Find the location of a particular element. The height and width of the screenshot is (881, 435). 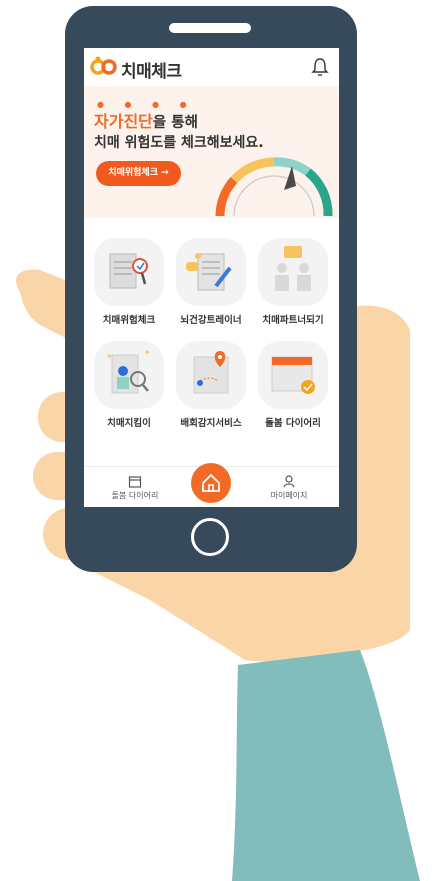

banner-highlight: 자가진단 is located at coordinates (123, 121).